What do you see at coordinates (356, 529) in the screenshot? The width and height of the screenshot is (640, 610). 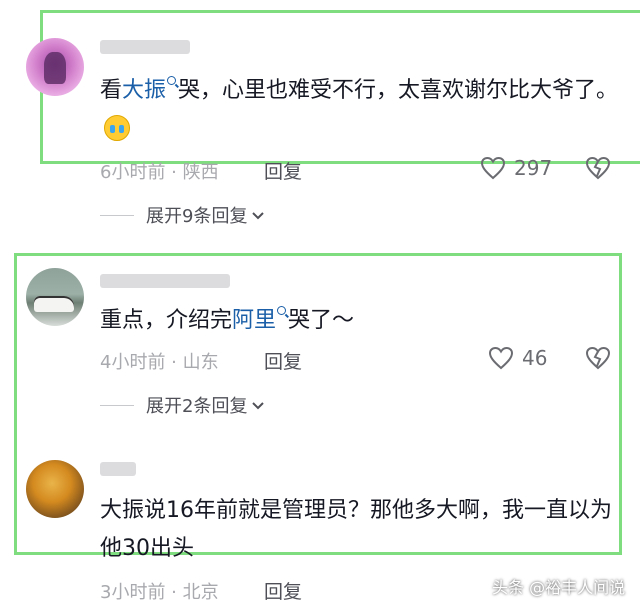 I see `comment-text: 大振说16年前就是管理员？那他多大啊，我一直以为他30出头` at bounding box center [356, 529].